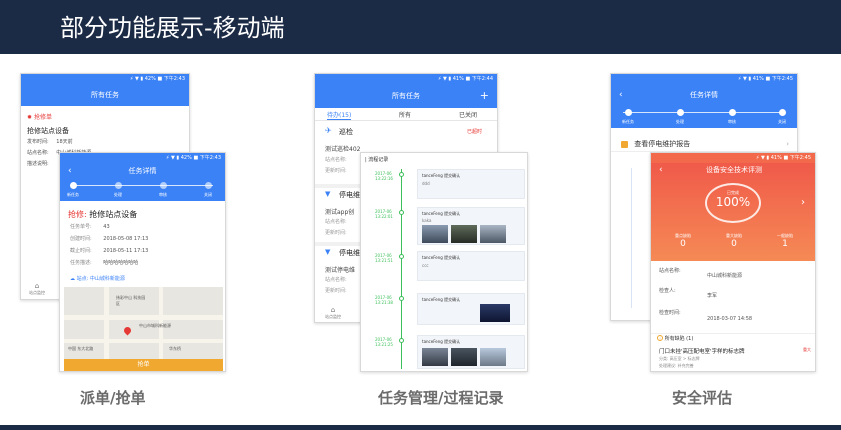 This screenshot has width=841, height=430. Describe the element at coordinates (670, 313) in the screenshot. I see `field-label: 检查时间:` at that location.